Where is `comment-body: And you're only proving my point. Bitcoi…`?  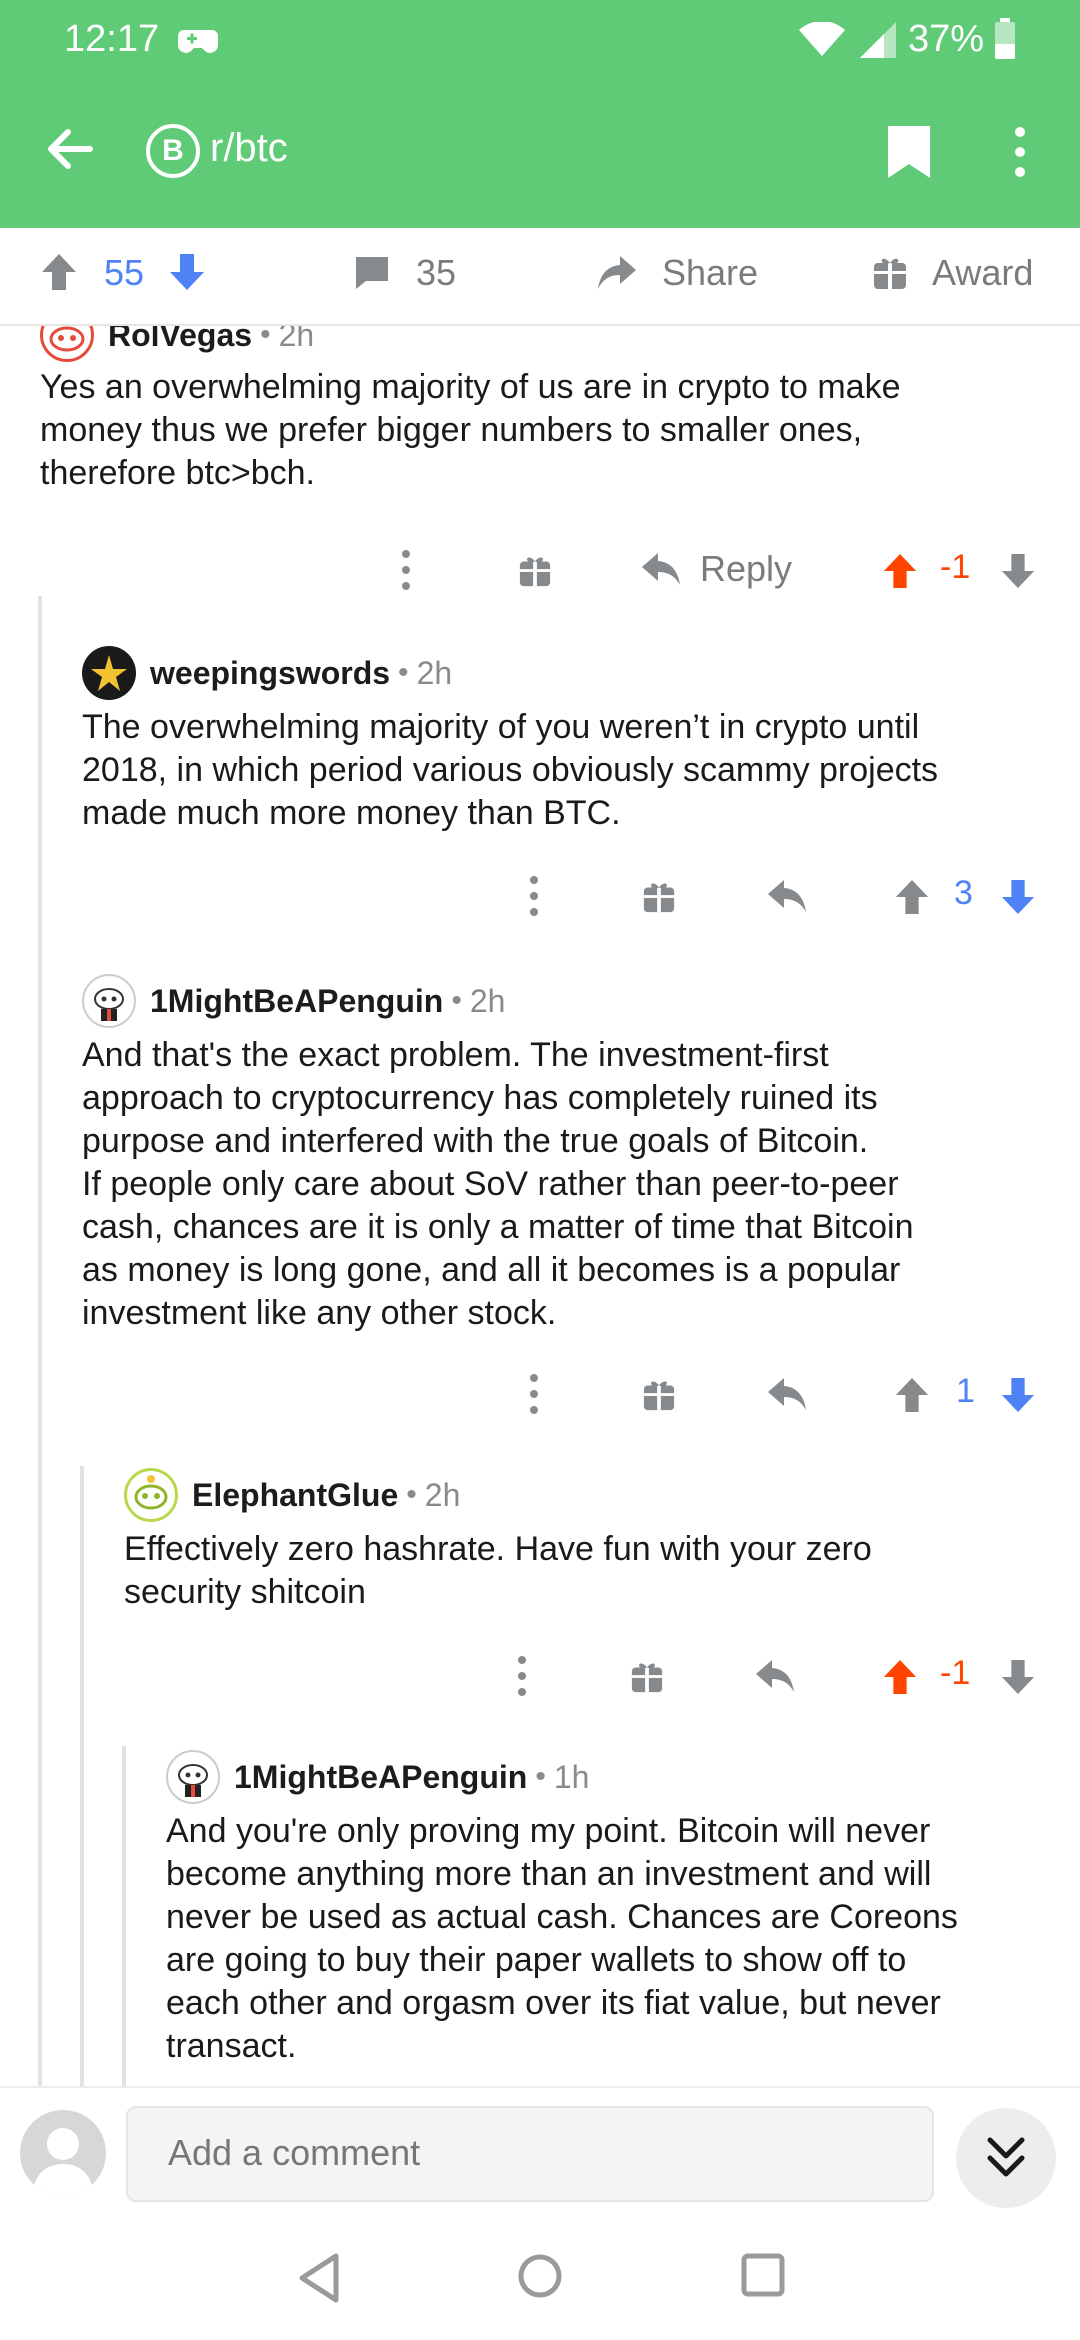 comment-body: And you're only proving my point. Bitcoi… is located at coordinates (562, 1938).